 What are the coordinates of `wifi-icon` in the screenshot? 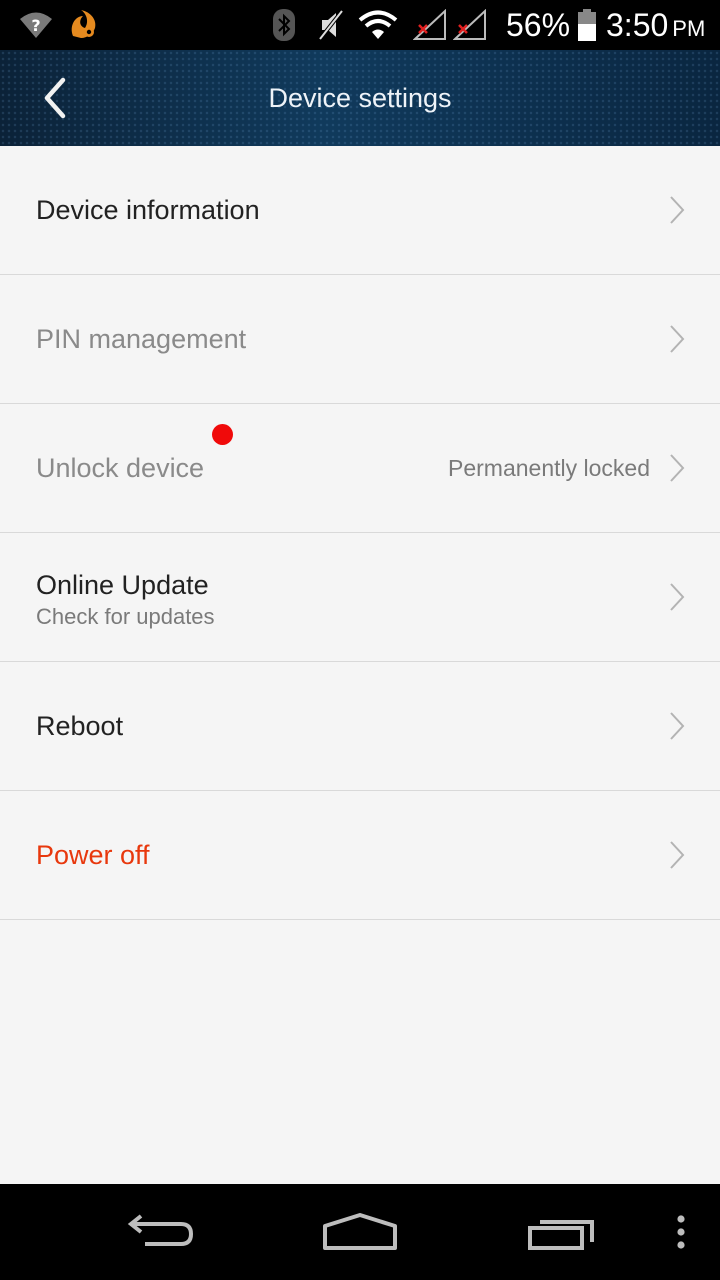 It's located at (378, 25).